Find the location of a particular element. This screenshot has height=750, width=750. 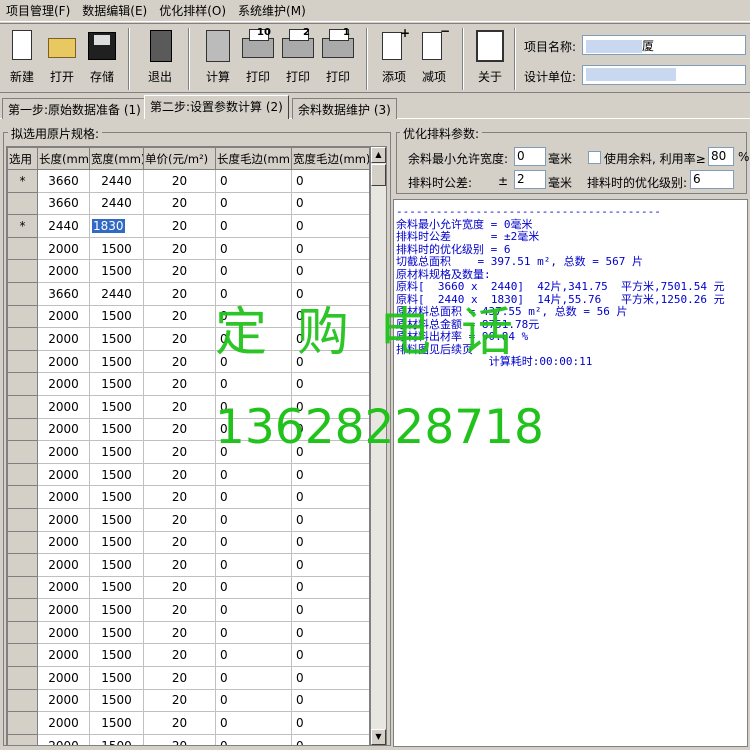

menu-edit: 数据编辑(E) is located at coordinates (114, 10).